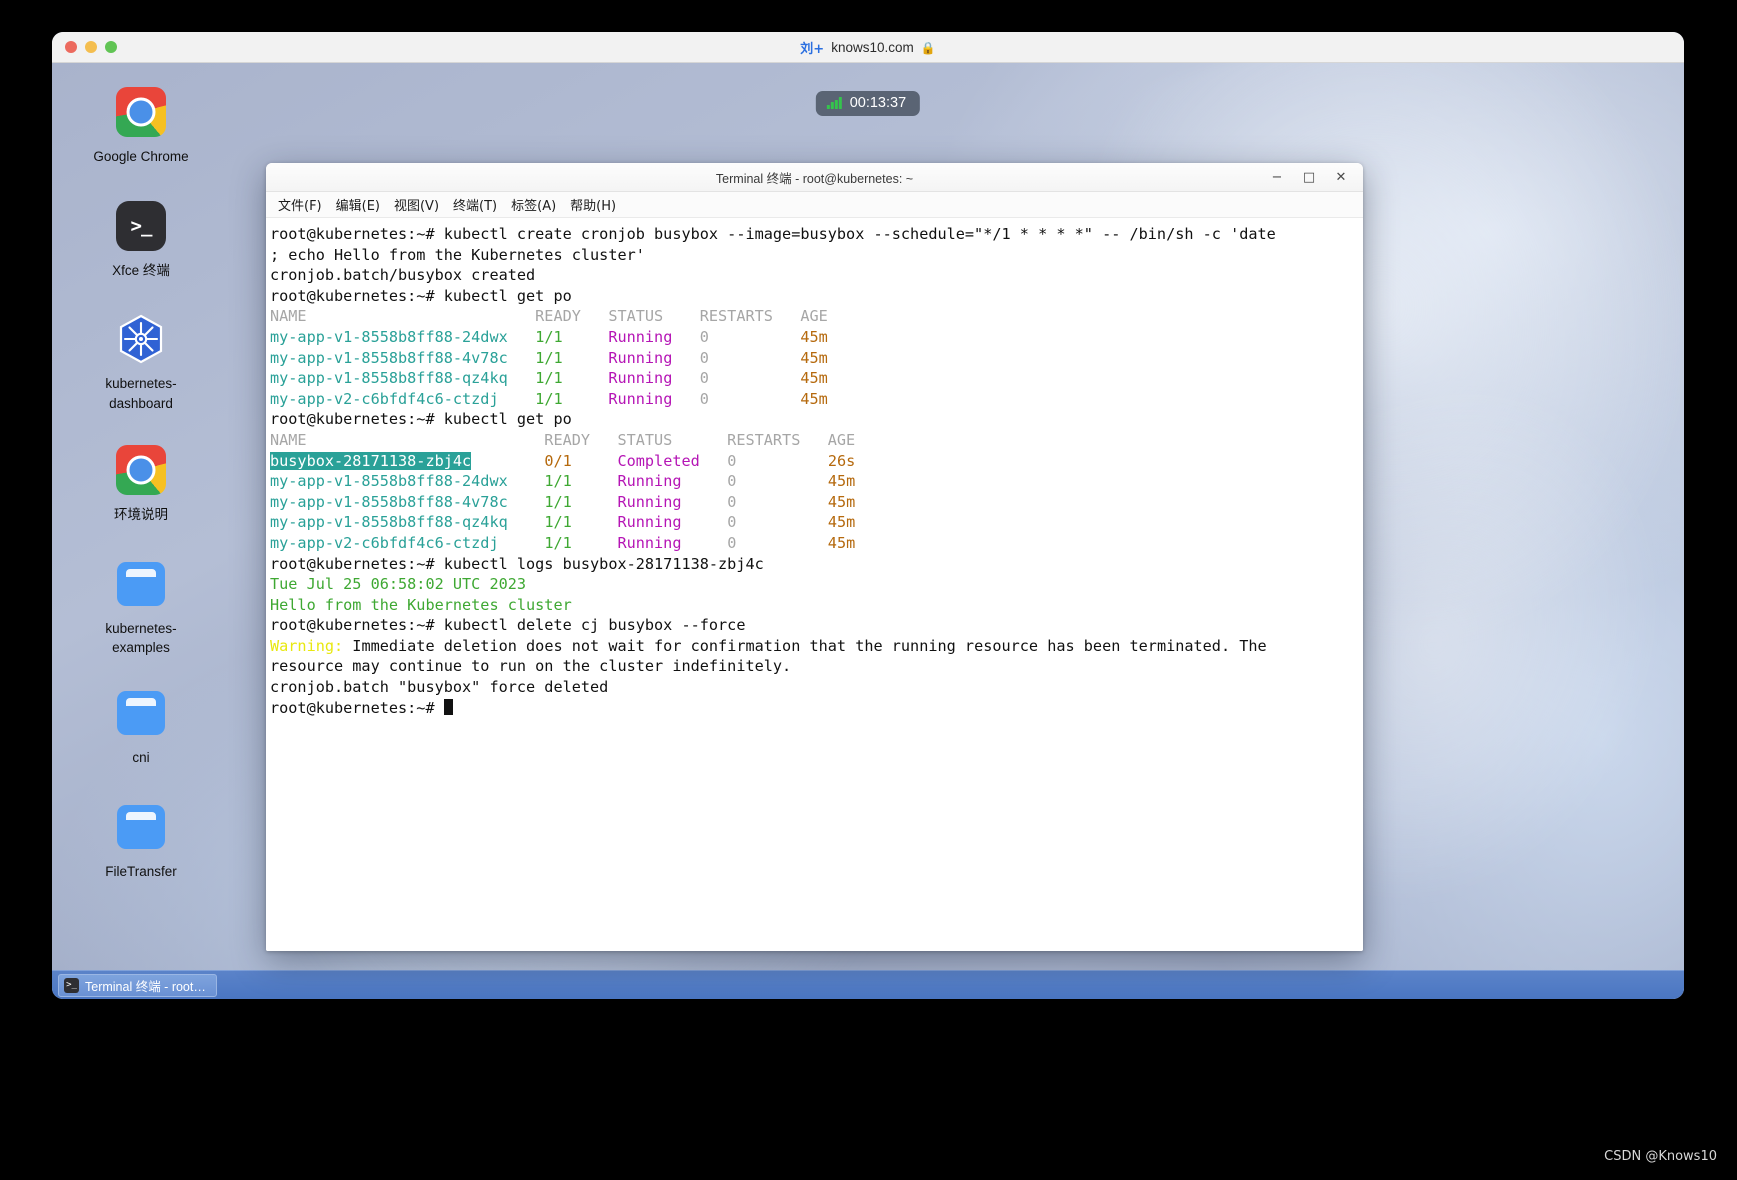 The height and width of the screenshot is (1180, 1737). What do you see at coordinates (533, 204) in the screenshot?
I see `menu-tabs: 标签(A)` at bounding box center [533, 204].